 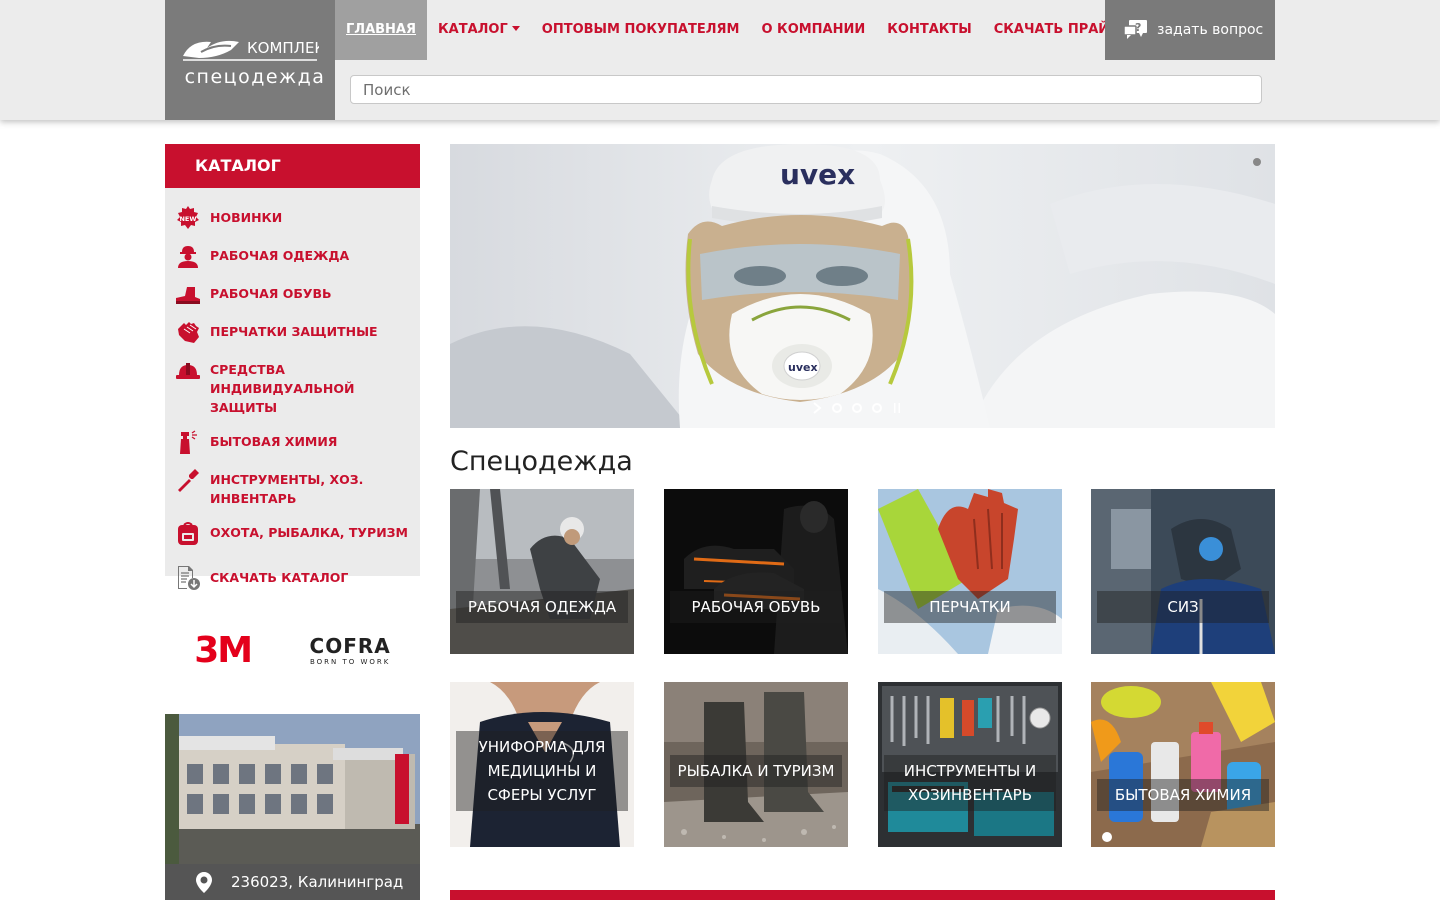 I want to click on catalog-item-gloves: ПЕРЧАТКИ ЗАЩИТНЫЕ, so click(x=292, y=330).